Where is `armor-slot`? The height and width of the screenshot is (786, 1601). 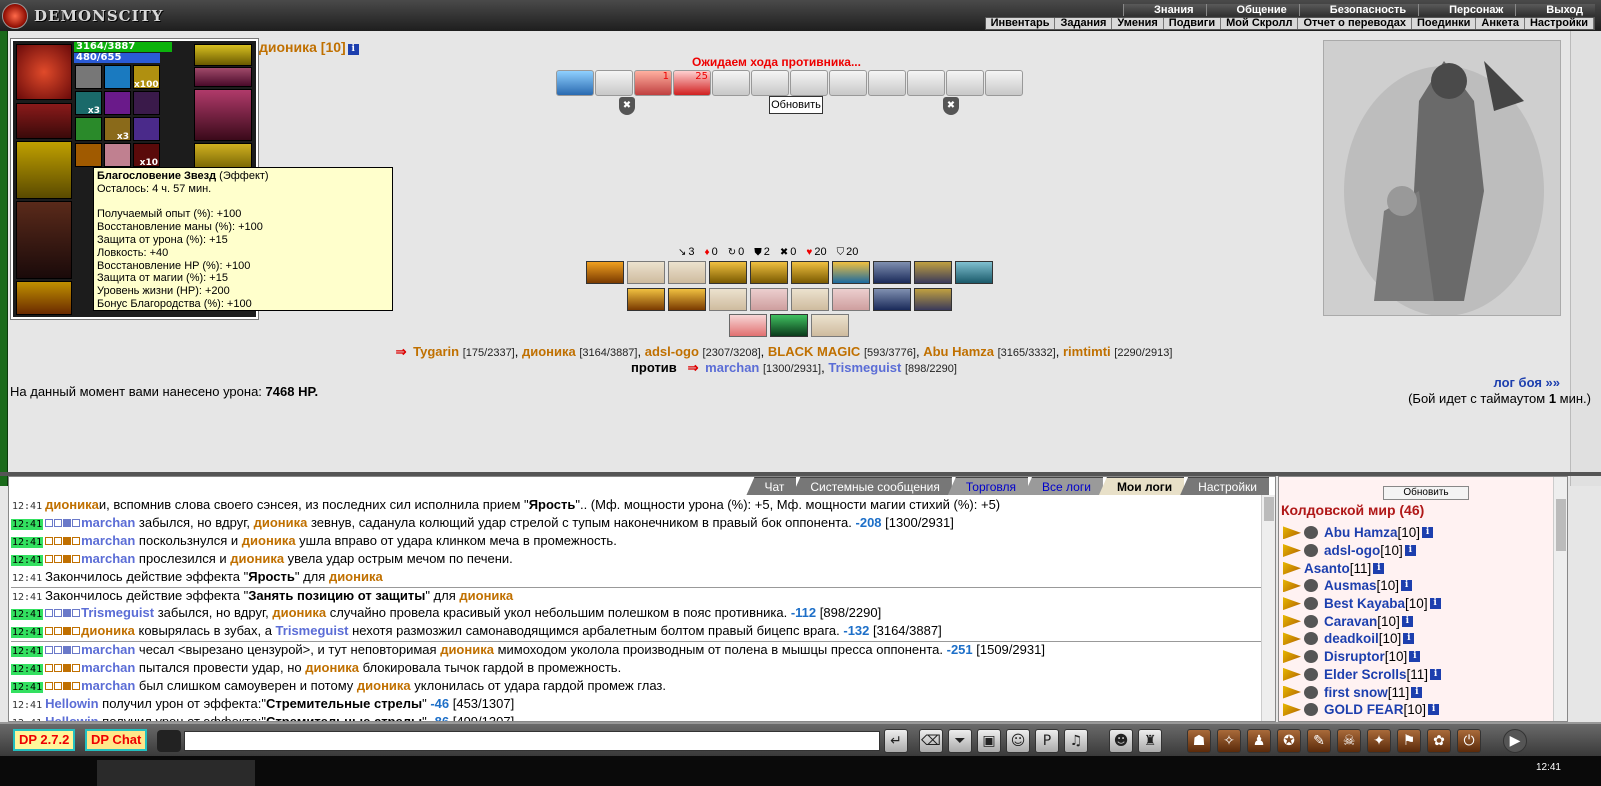
armor-slot is located at coordinates (44, 240).